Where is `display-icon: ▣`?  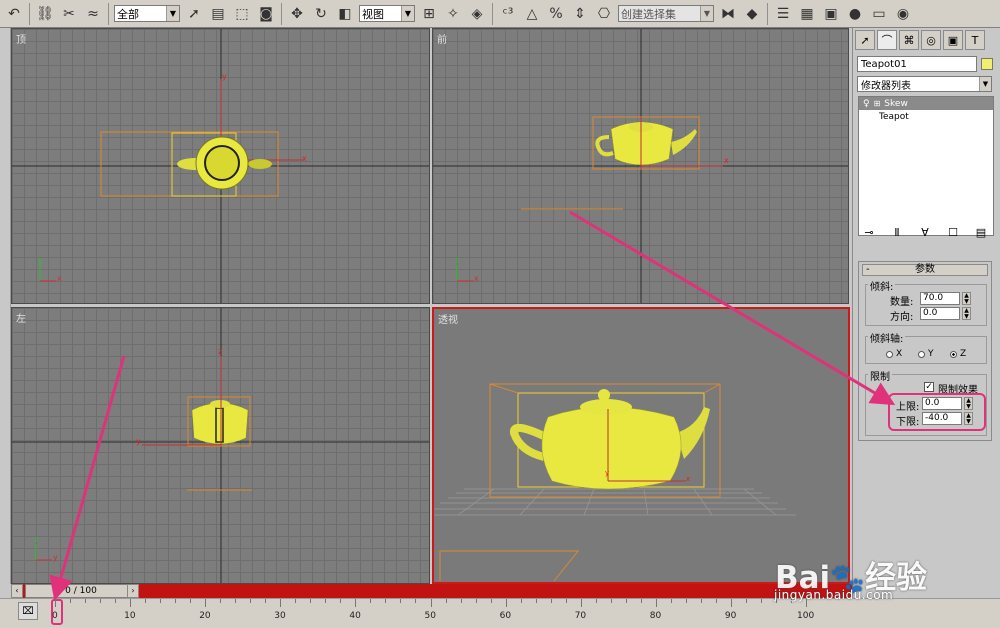 display-icon: ▣ is located at coordinates (953, 40).